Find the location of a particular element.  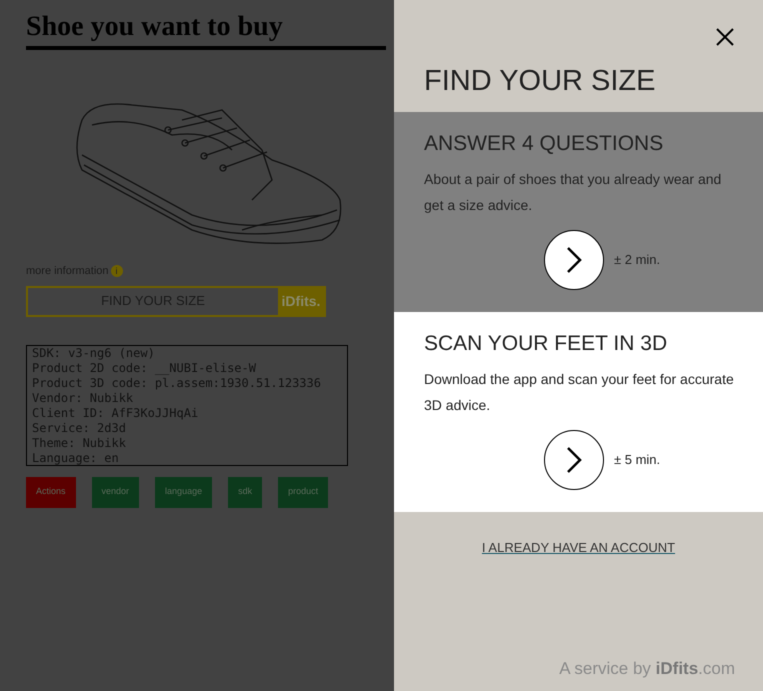

option-title: SCAN YOUR FEET IN 3D is located at coordinates (546, 344).